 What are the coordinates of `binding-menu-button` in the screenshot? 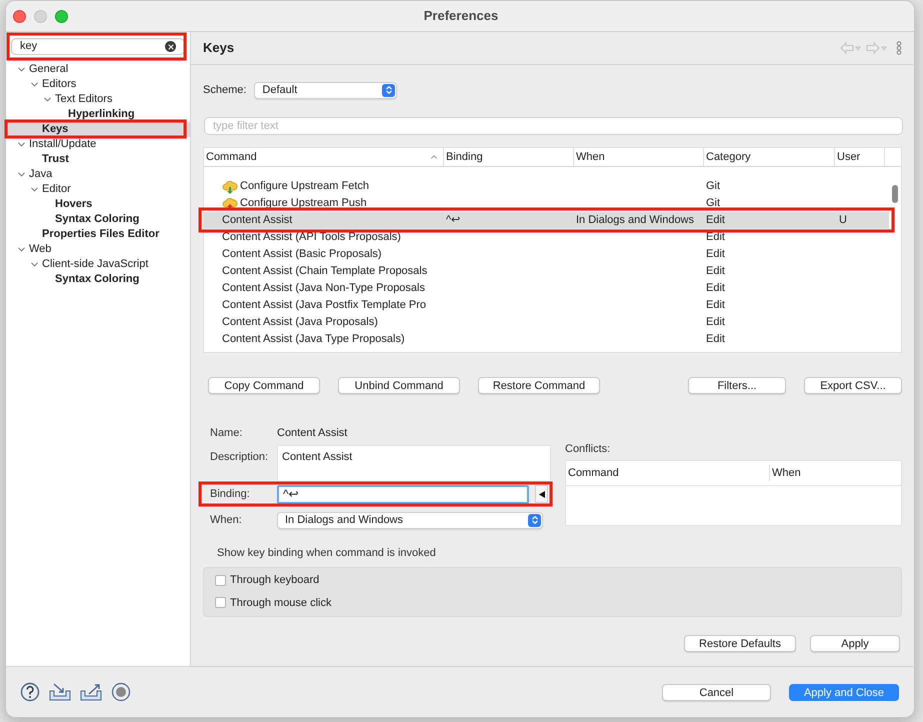 It's located at (541, 494).